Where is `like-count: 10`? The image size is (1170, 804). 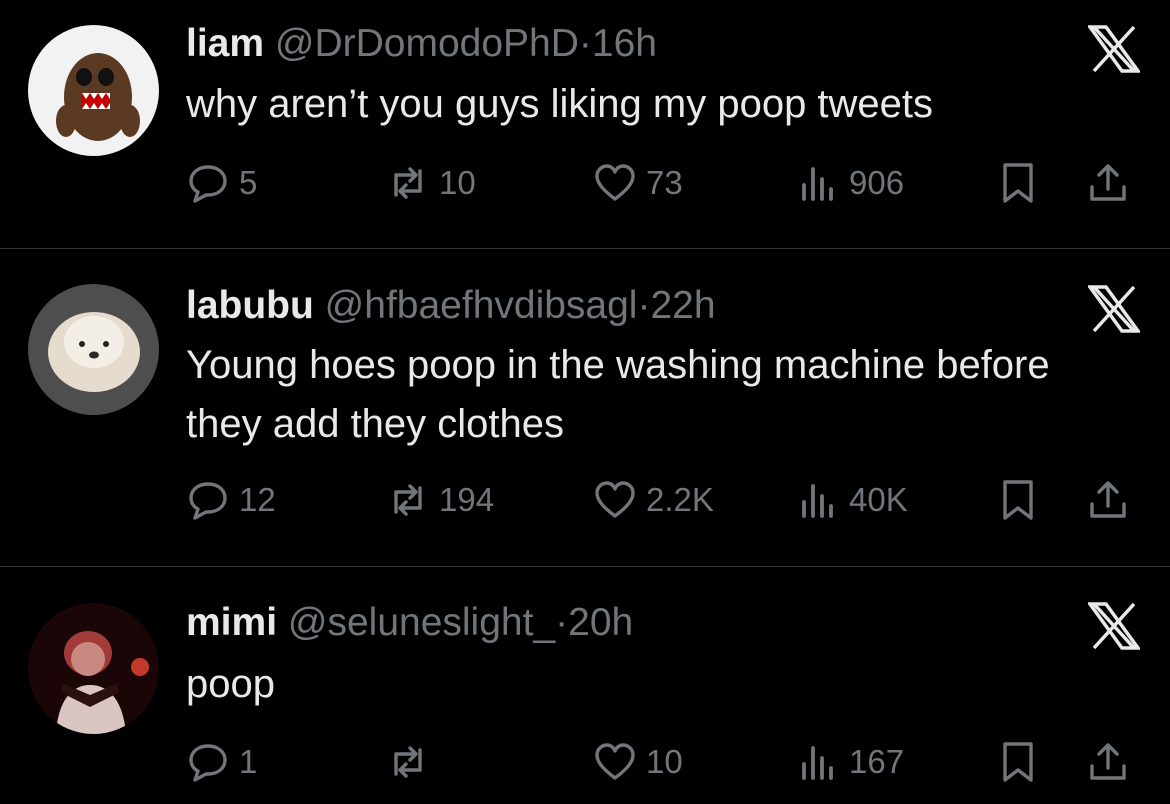 like-count: 10 is located at coordinates (664, 761).